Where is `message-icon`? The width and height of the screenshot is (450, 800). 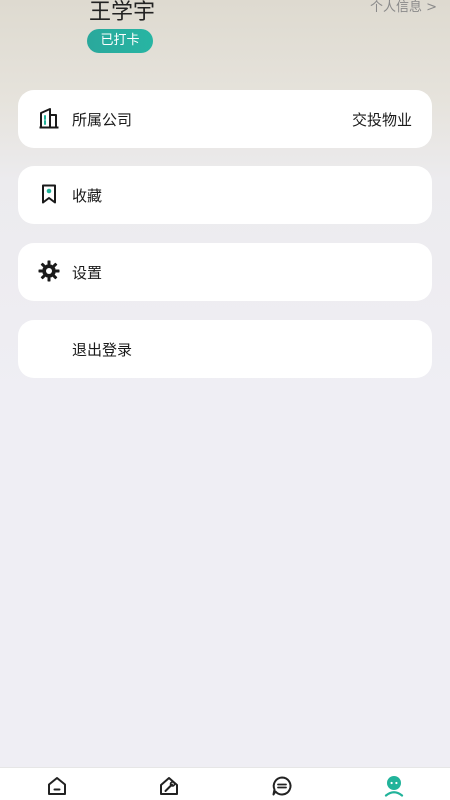 message-icon is located at coordinates (282, 786).